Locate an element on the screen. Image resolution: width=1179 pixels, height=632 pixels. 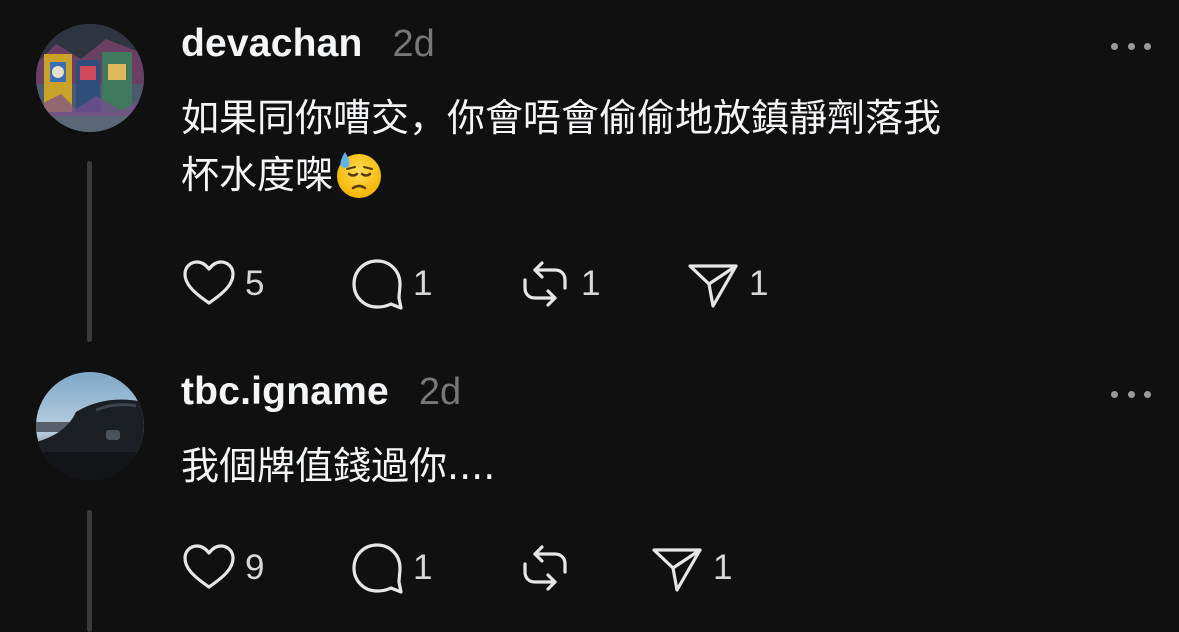
post-header: devachan 2d is located at coordinates (308, 44).